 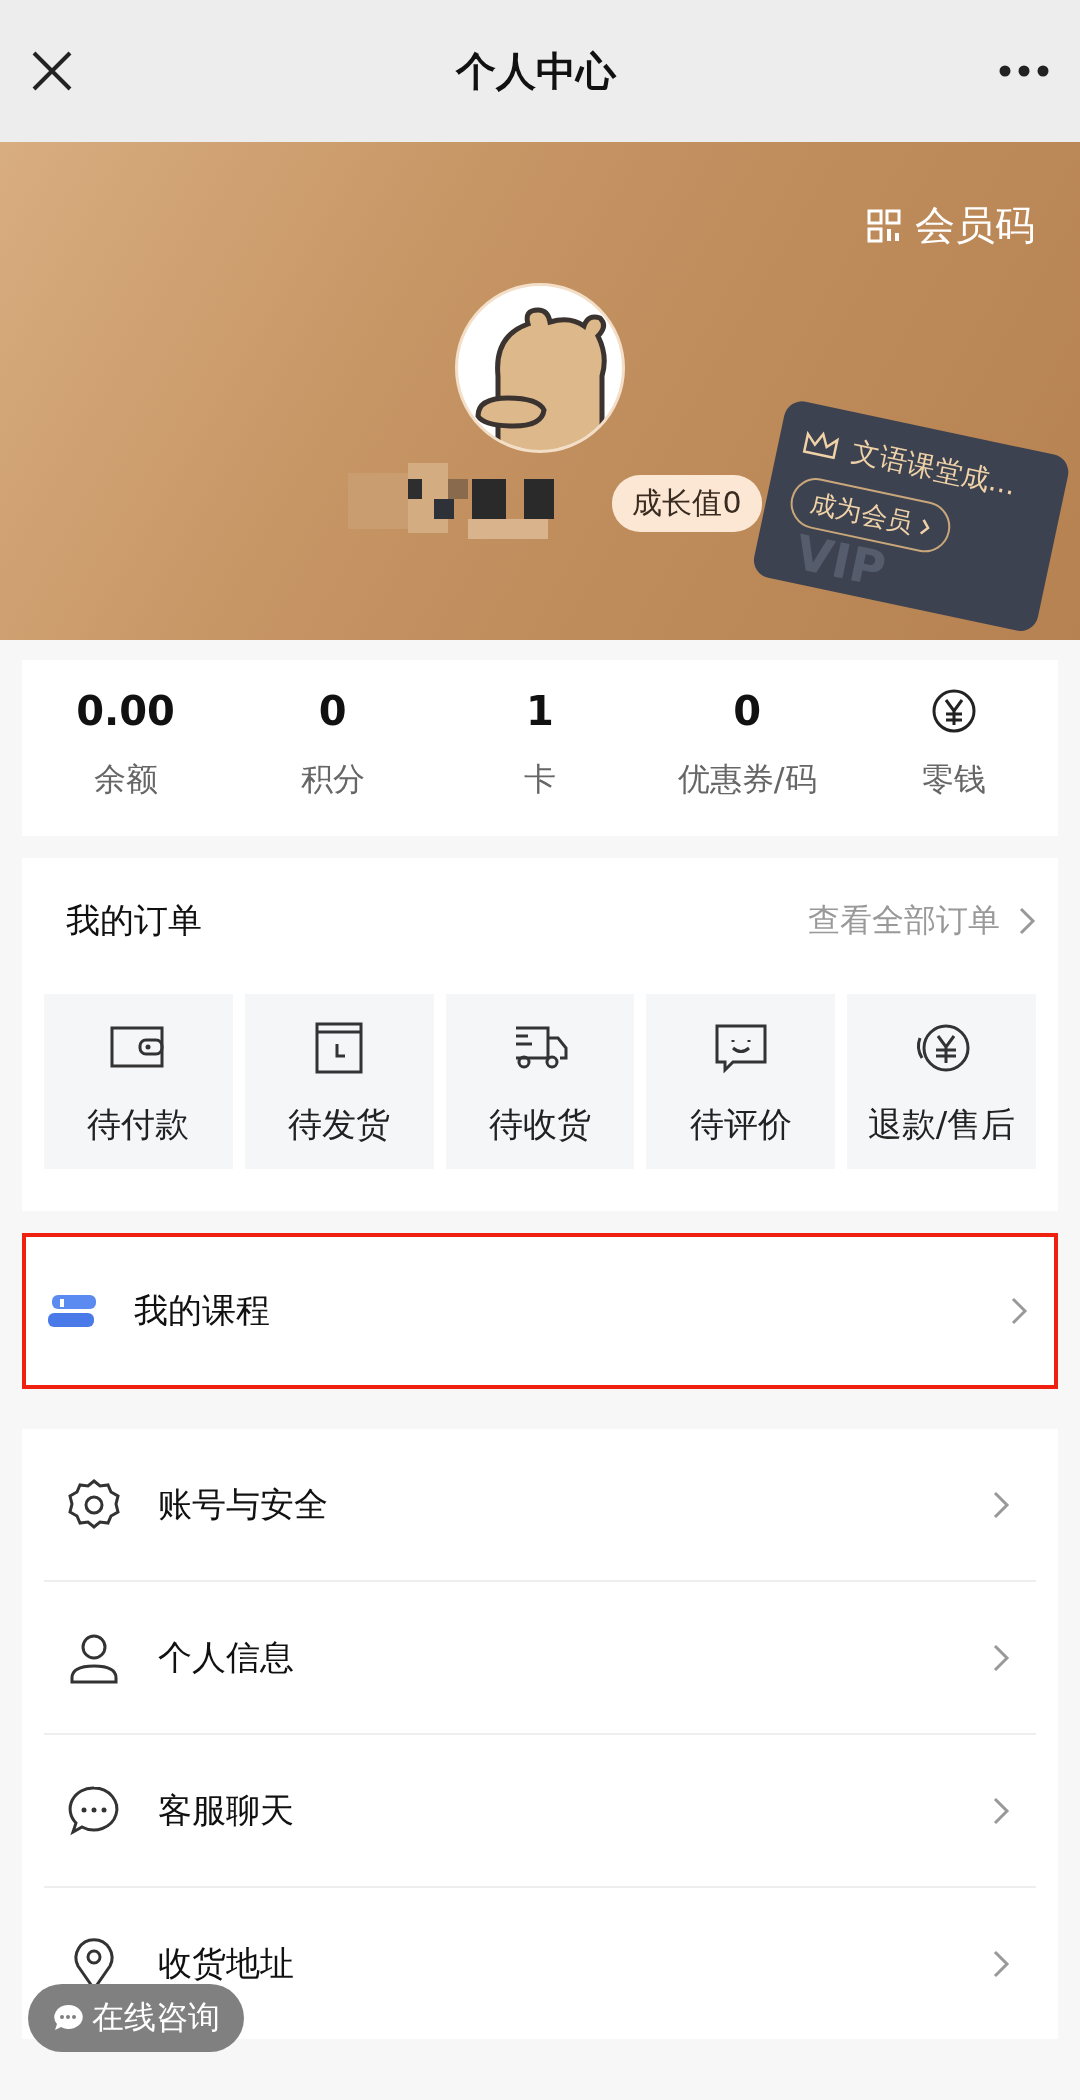 What do you see at coordinates (125, 711) in the screenshot?
I see `stat-value: 0.00` at bounding box center [125, 711].